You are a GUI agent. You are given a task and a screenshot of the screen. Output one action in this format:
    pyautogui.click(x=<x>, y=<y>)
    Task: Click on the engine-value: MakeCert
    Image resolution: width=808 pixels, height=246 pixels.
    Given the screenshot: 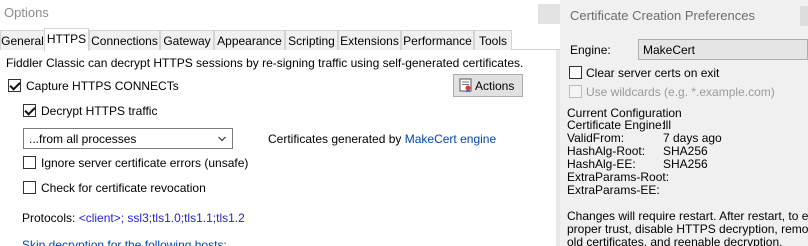 What is the action you would take?
    pyautogui.click(x=669, y=50)
    